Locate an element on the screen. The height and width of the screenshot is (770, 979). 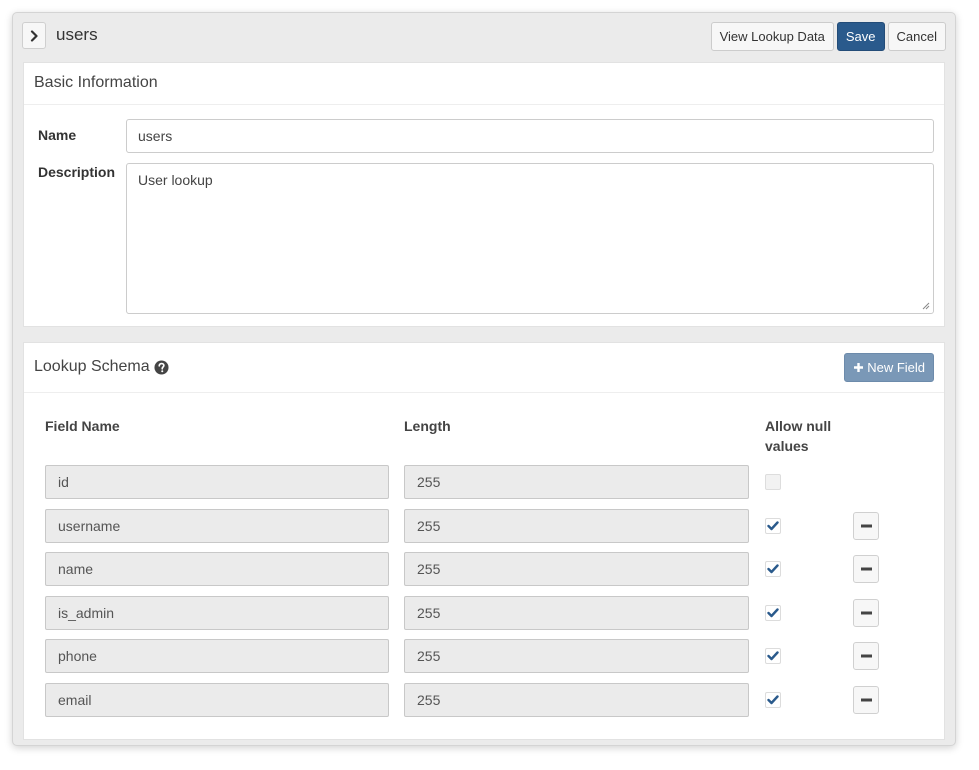
header-actions: View Lookup Data Save Cancel is located at coordinates (828, 36).